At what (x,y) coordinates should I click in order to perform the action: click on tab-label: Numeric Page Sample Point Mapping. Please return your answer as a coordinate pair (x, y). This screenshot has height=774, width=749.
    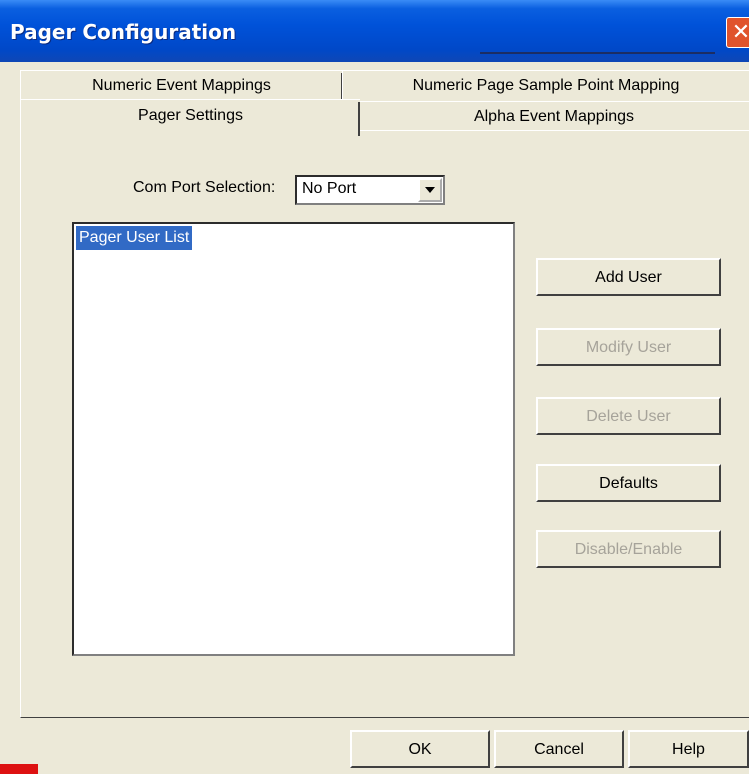
    Looking at the image, I should click on (546, 85).